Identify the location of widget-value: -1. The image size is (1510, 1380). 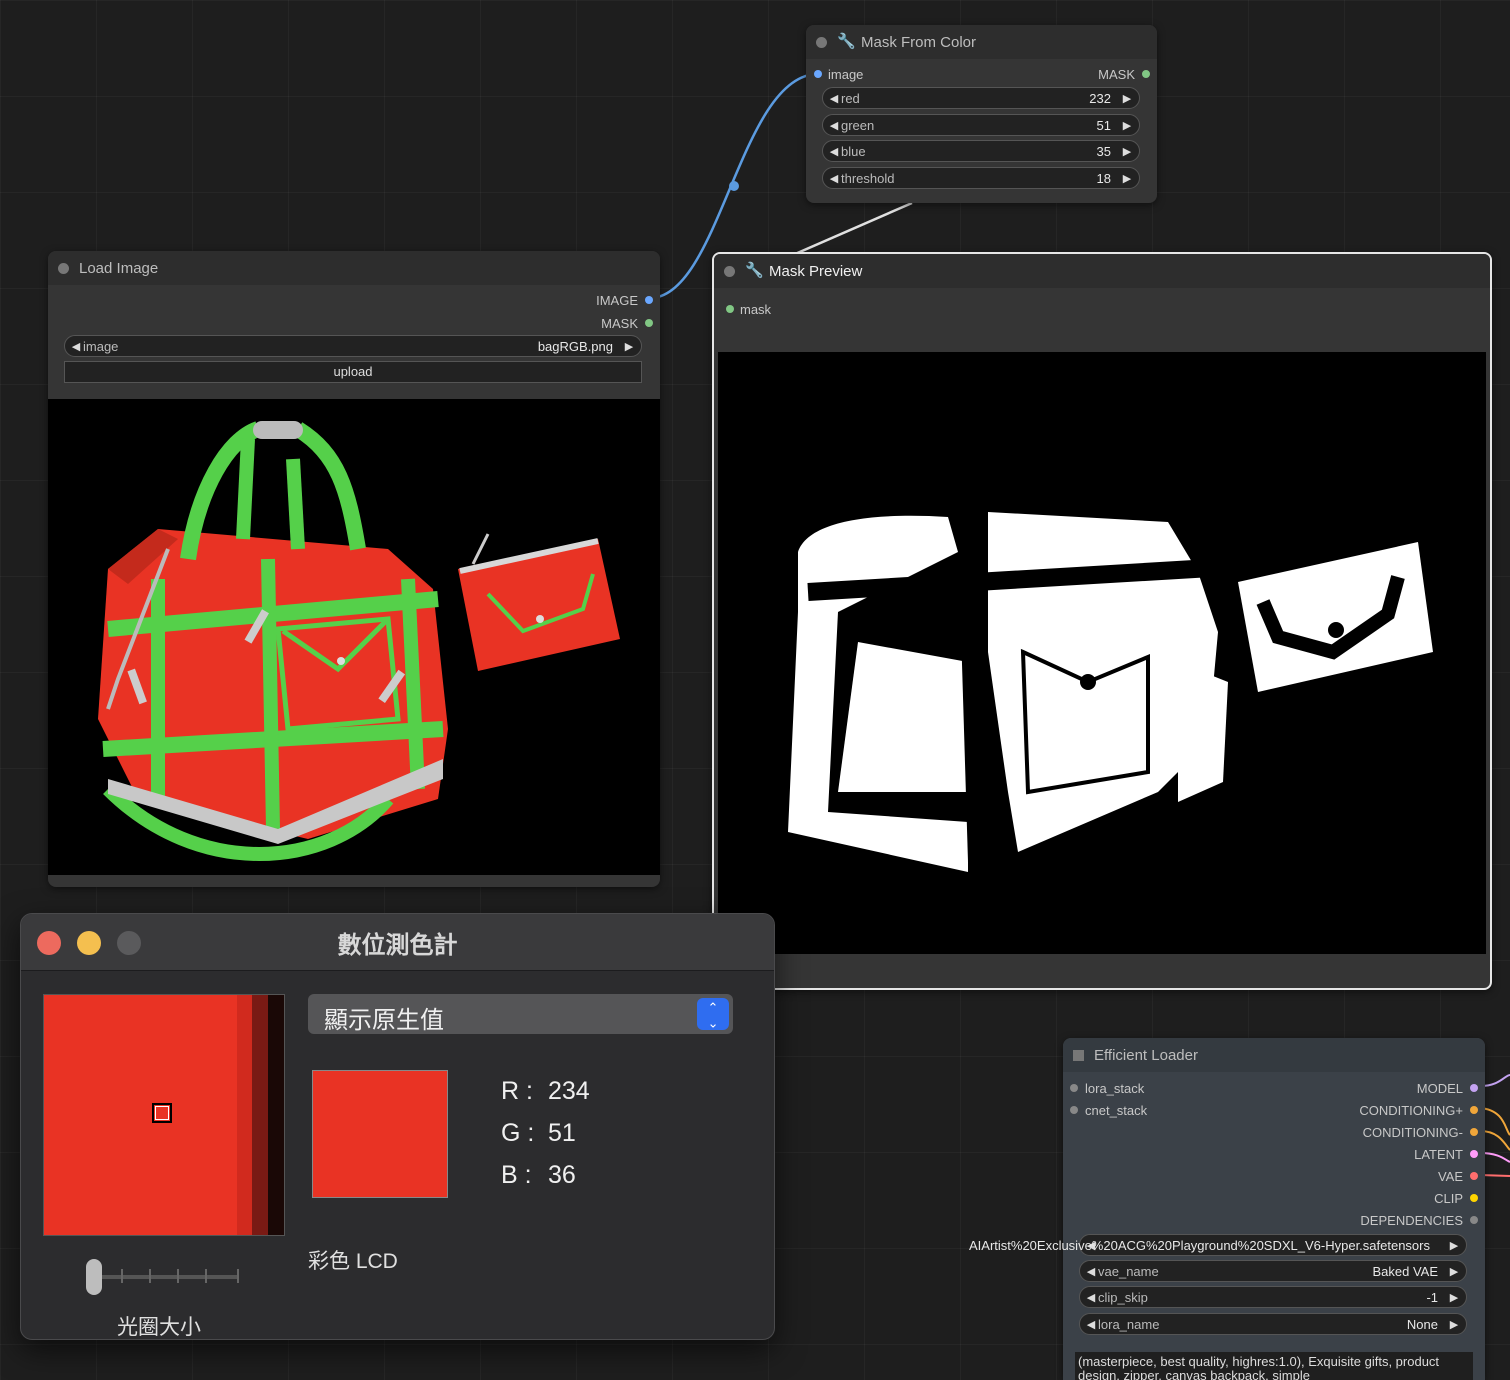
(1432, 1297).